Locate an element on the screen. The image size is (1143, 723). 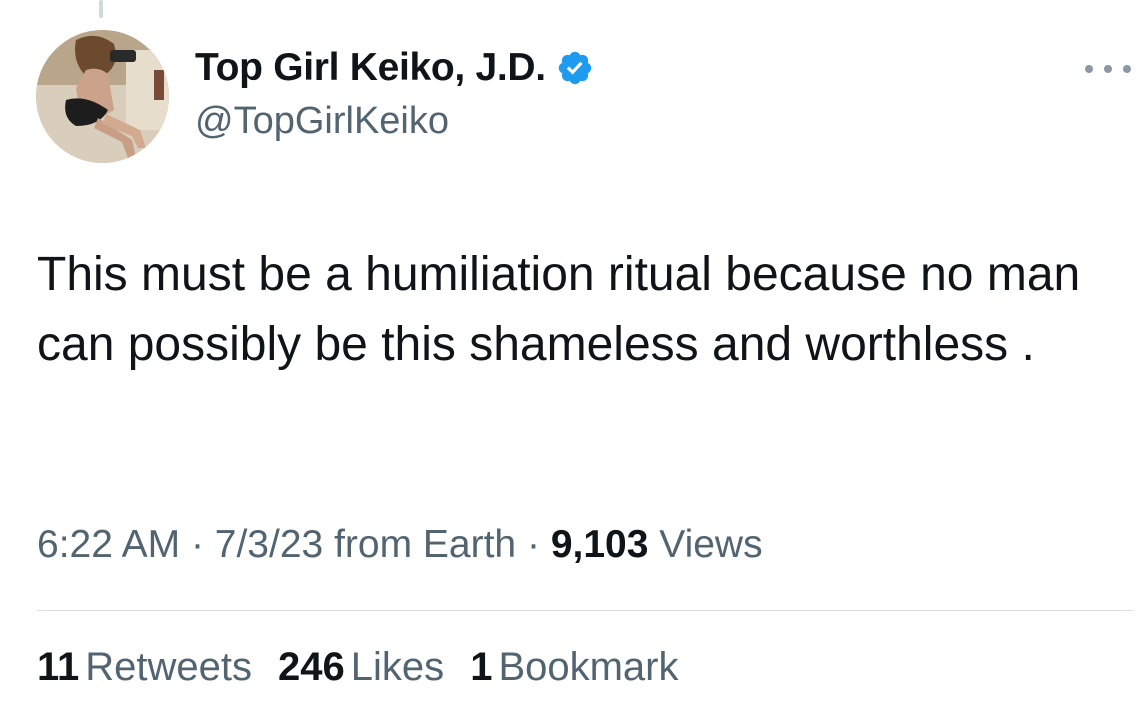
retweets-label: Retweets is located at coordinates (169, 667).